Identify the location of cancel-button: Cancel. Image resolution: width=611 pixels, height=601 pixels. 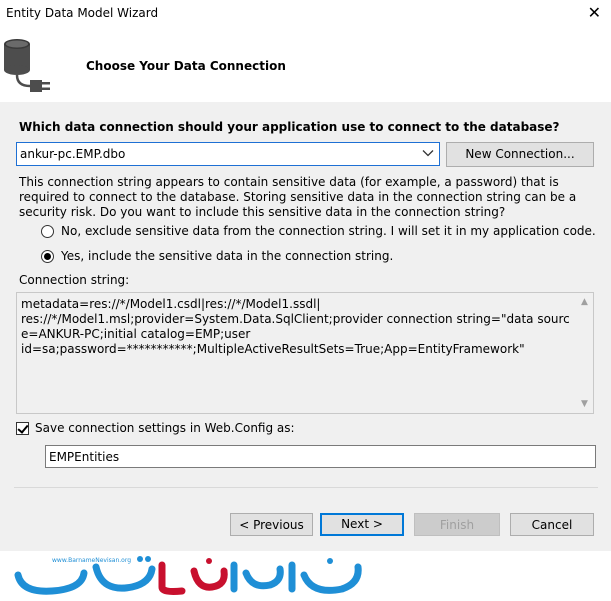
(552, 524).